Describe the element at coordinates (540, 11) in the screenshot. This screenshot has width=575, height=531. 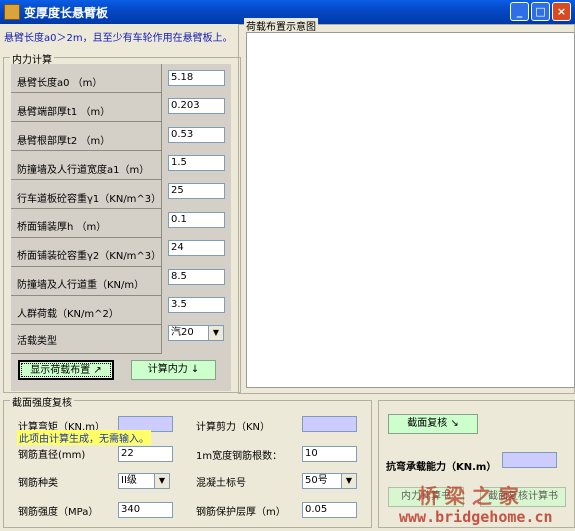
I see `maximize-button: □` at that location.